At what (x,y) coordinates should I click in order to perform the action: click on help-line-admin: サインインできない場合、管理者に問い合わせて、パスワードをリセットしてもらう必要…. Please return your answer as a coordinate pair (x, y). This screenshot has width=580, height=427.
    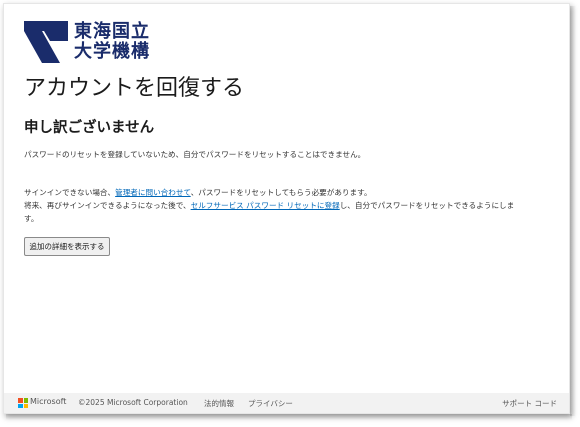
    Looking at the image, I should click on (269, 192).